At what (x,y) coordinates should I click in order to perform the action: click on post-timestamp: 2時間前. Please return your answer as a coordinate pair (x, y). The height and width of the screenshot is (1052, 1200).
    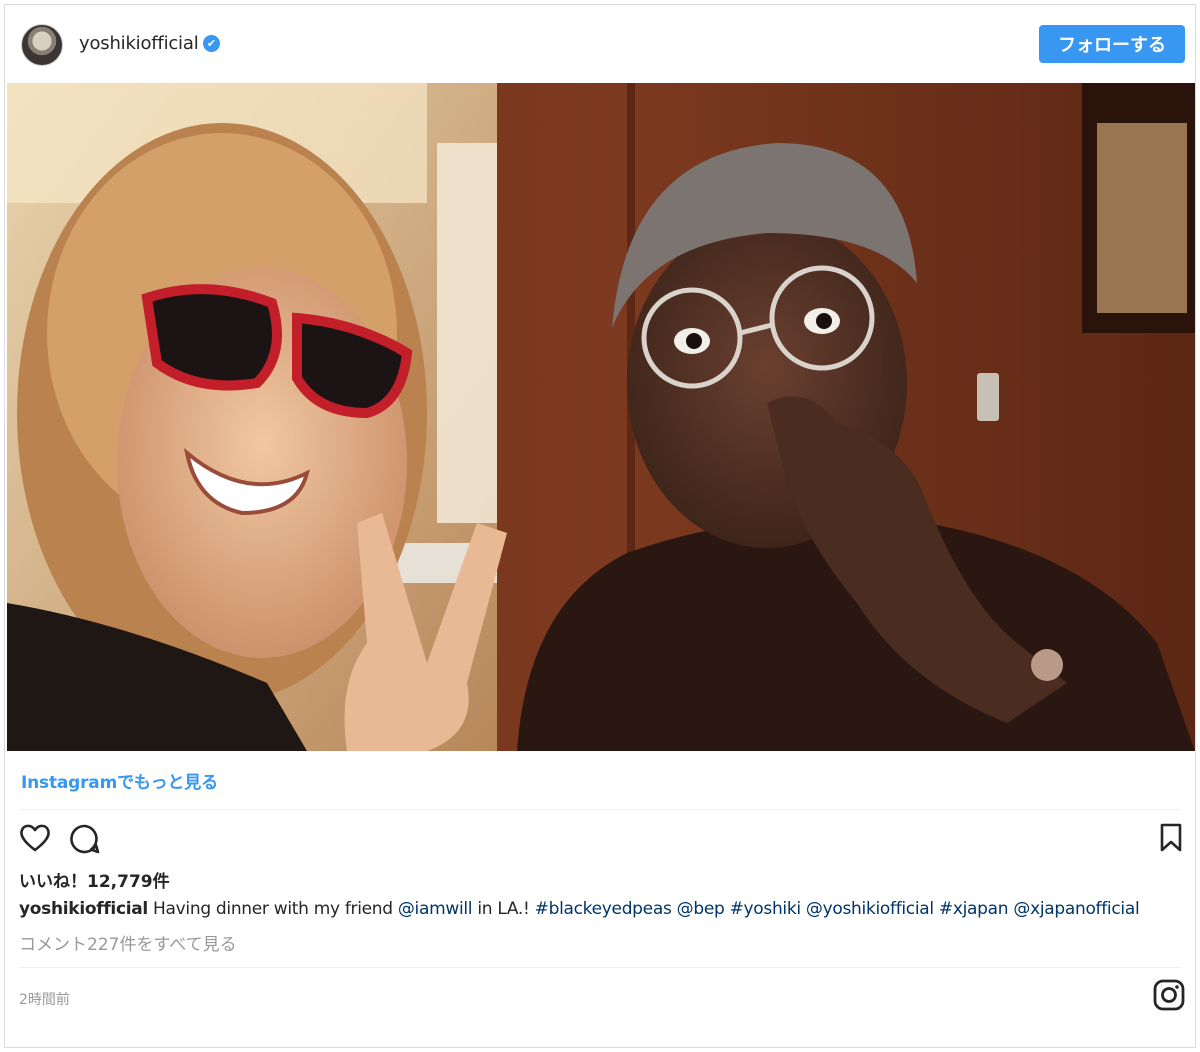
    Looking at the image, I should click on (44, 999).